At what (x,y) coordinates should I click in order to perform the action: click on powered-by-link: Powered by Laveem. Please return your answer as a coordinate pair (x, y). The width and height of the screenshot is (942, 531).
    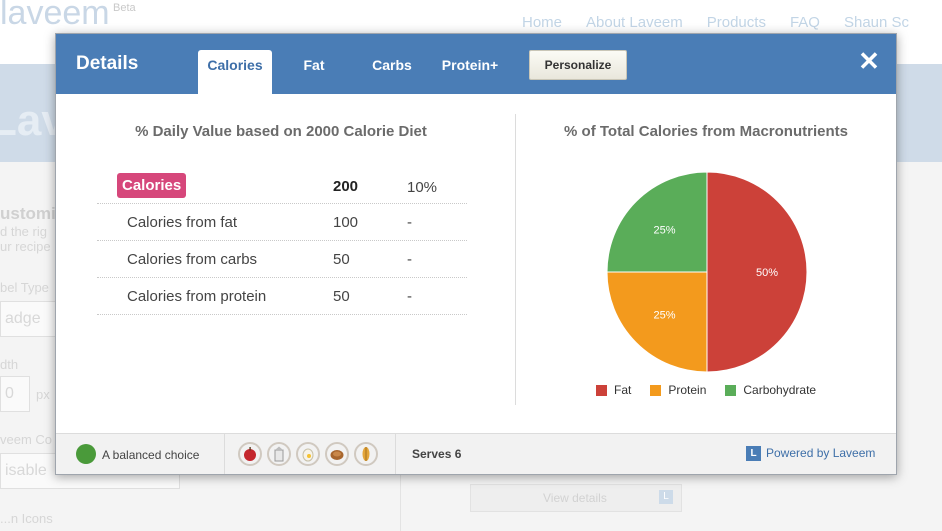
    Looking at the image, I should click on (820, 453).